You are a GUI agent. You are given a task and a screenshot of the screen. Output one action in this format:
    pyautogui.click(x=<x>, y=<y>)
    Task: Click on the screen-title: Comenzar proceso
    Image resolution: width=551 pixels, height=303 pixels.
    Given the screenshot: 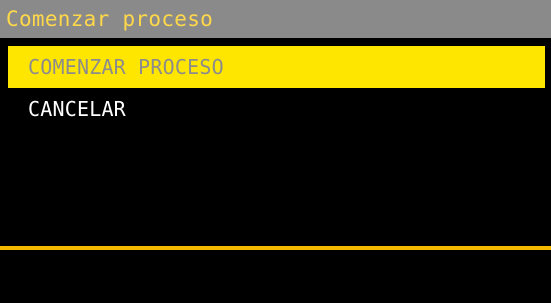 What is the action you would take?
    pyautogui.click(x=110, y=18)
    